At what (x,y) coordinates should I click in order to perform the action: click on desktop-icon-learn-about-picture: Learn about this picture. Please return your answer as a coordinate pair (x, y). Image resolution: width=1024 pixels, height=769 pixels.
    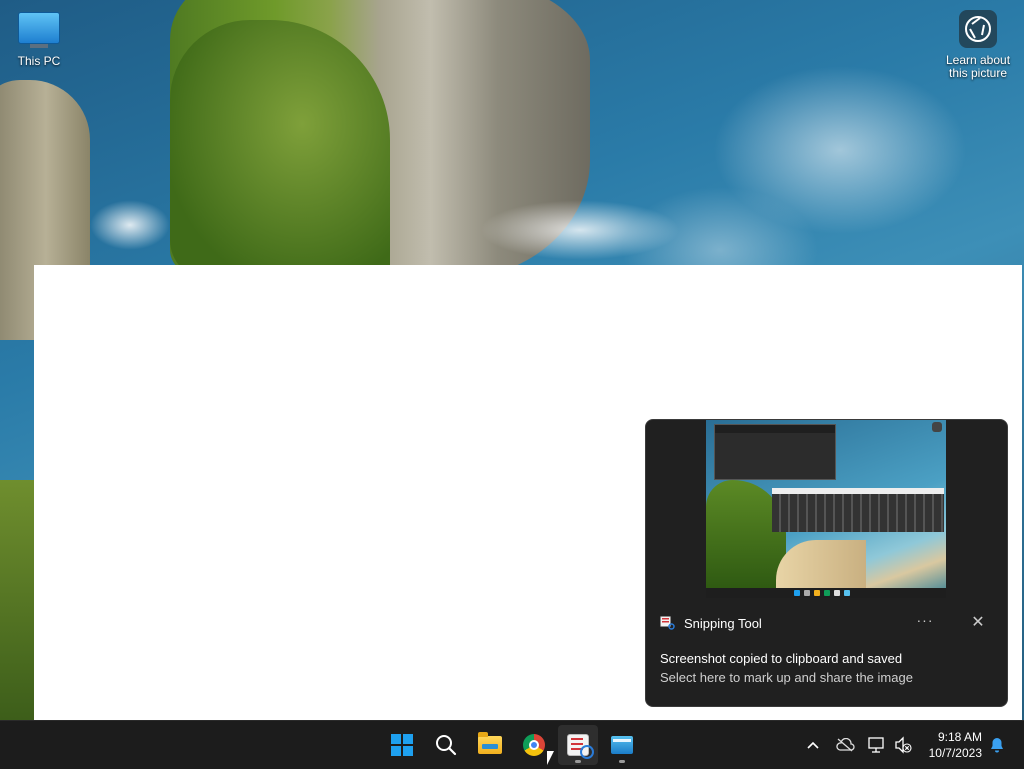
    Looking at the image, I should click on (978, 45).